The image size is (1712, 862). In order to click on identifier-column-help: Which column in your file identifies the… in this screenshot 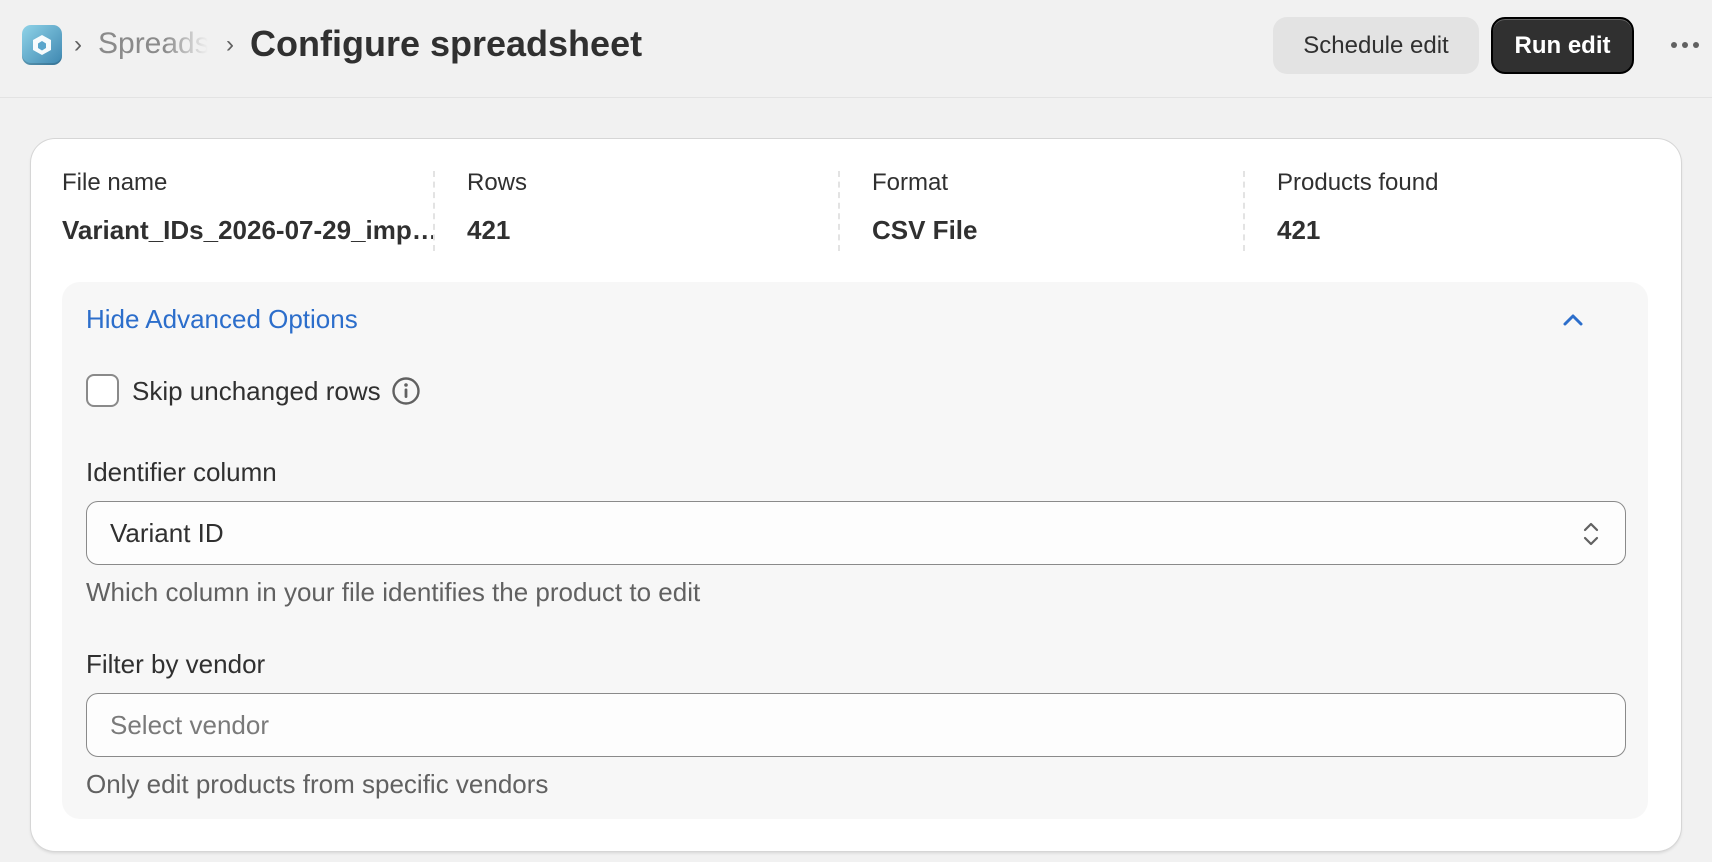, I will do `click(393, 592)`.